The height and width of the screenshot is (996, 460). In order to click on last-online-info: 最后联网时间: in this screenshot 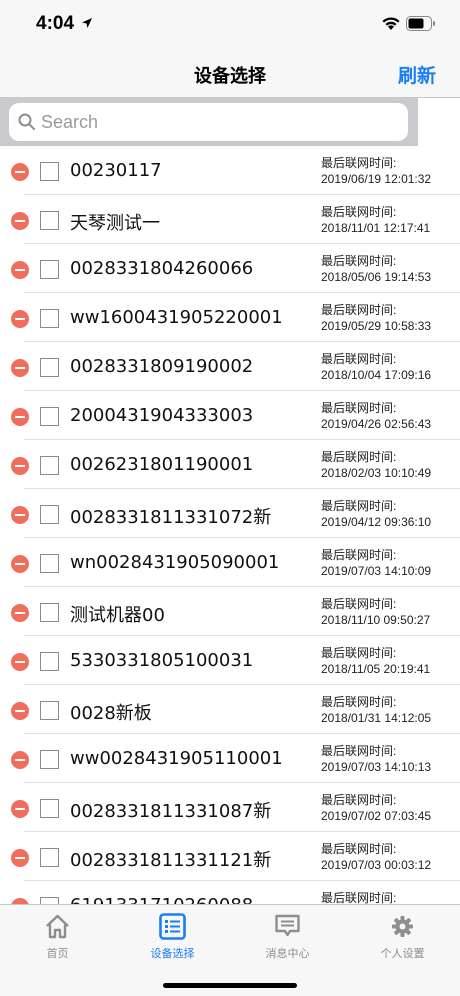, I will do `click(358, 897)`.